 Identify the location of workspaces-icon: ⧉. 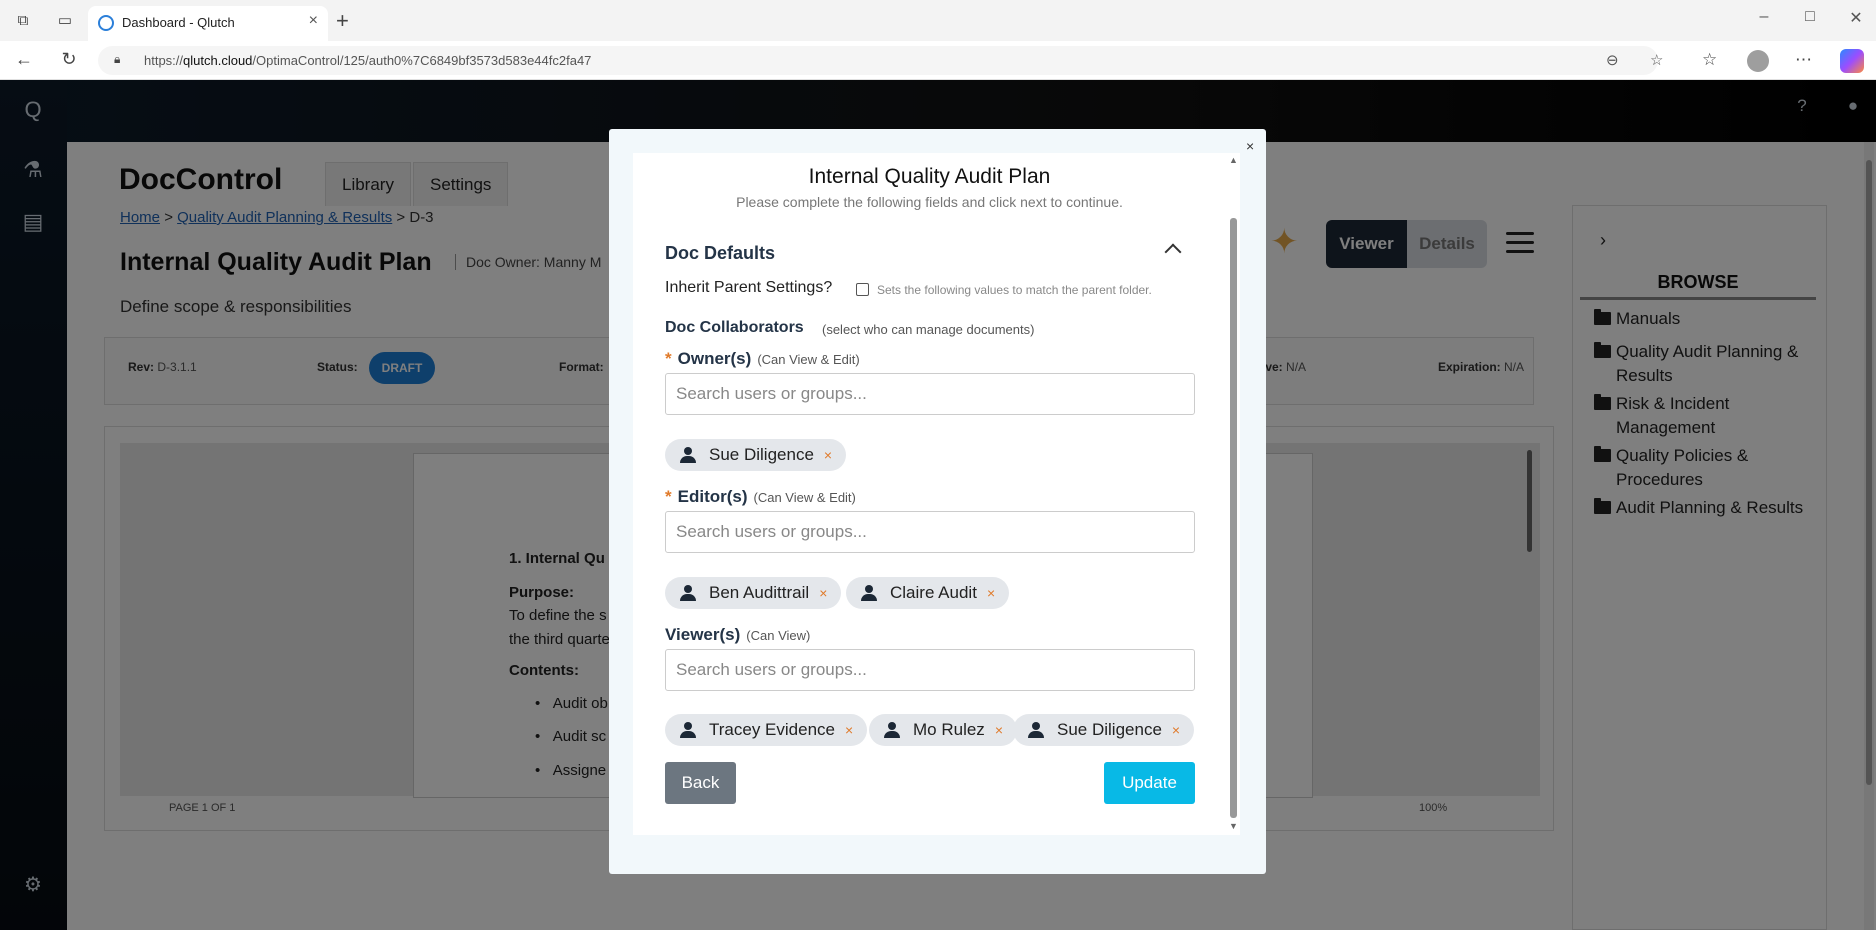
(23, 21).